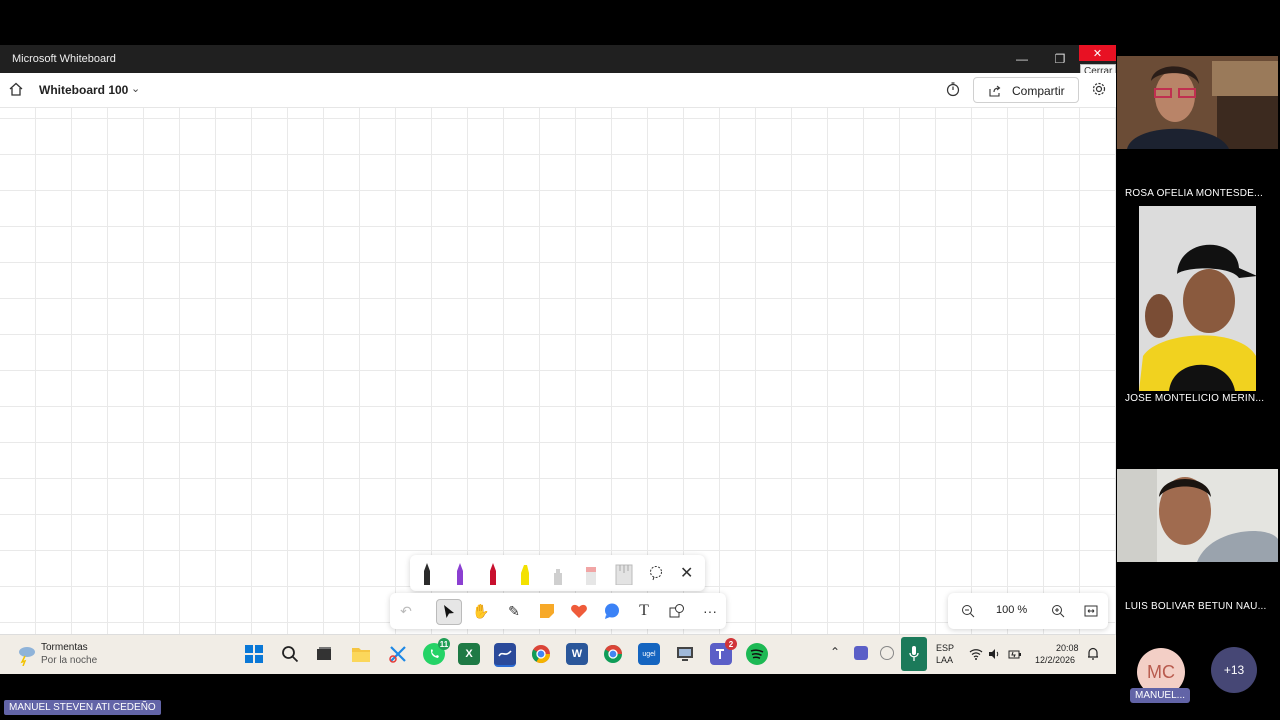  Describe the element at coordinates (16, 89) in the screenshot. I see `home-icon` at that location.